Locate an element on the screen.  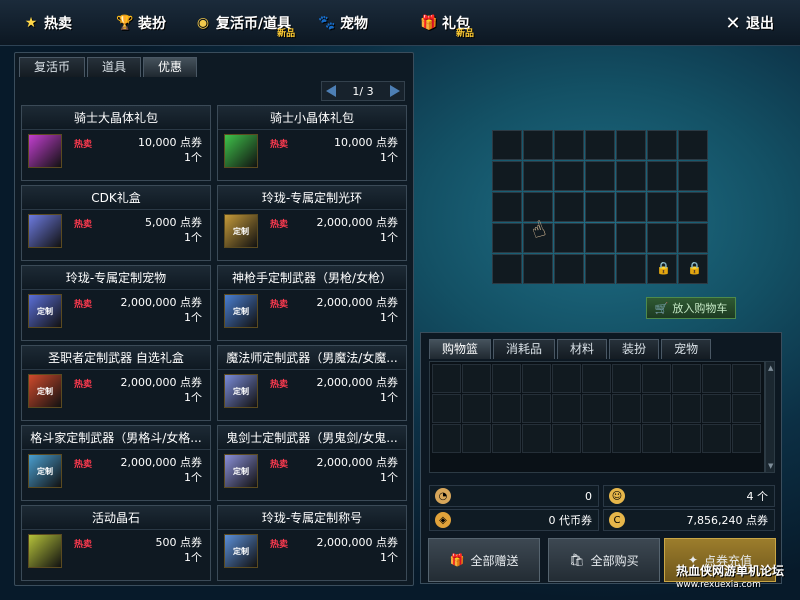
tab-pet: 宠物 is located at coordinates (686, 349).